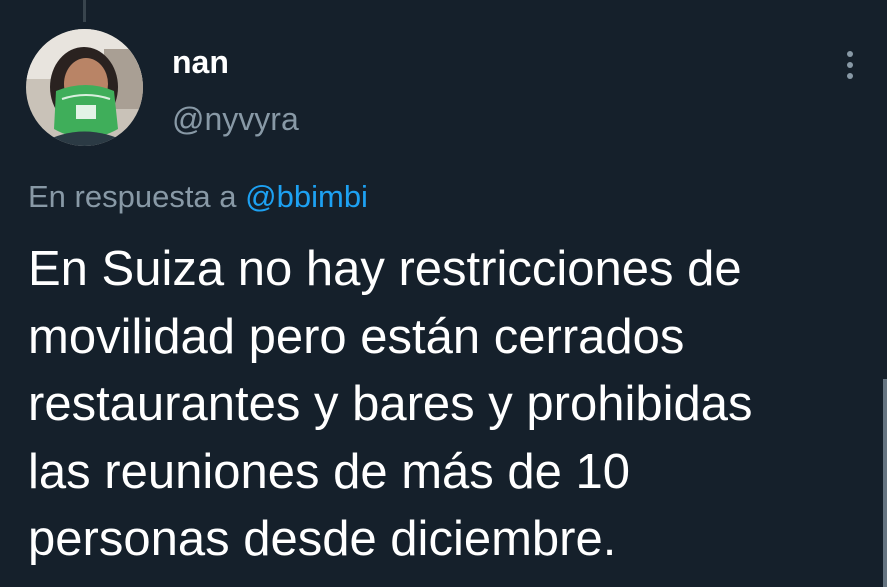  I want to click on profile-photo-icon, so click(84, 87).